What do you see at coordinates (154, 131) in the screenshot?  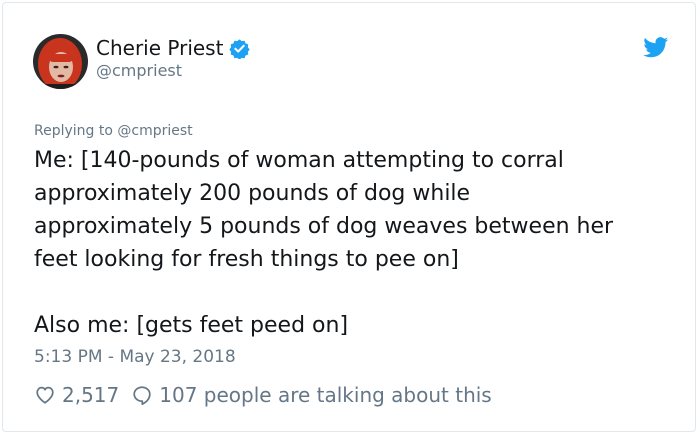 I see `replying-to-mention: @cmpriest` at bounding box center [154, 131].